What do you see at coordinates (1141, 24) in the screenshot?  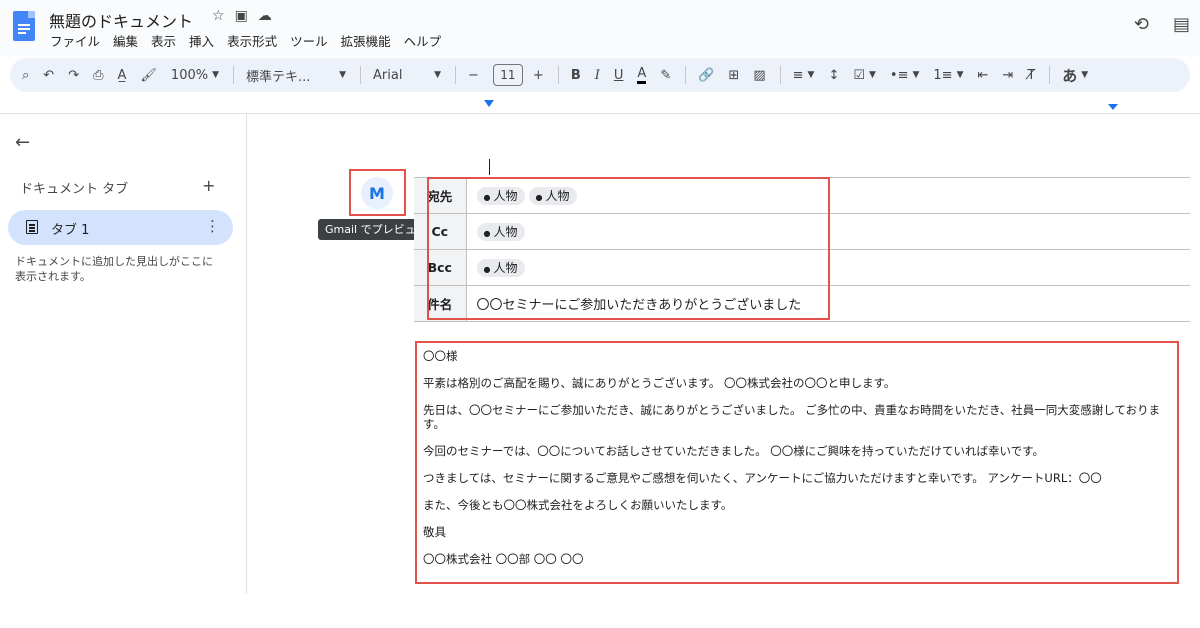 I see `version-history-icon: ⟲` at bounding box center [1141, 24].